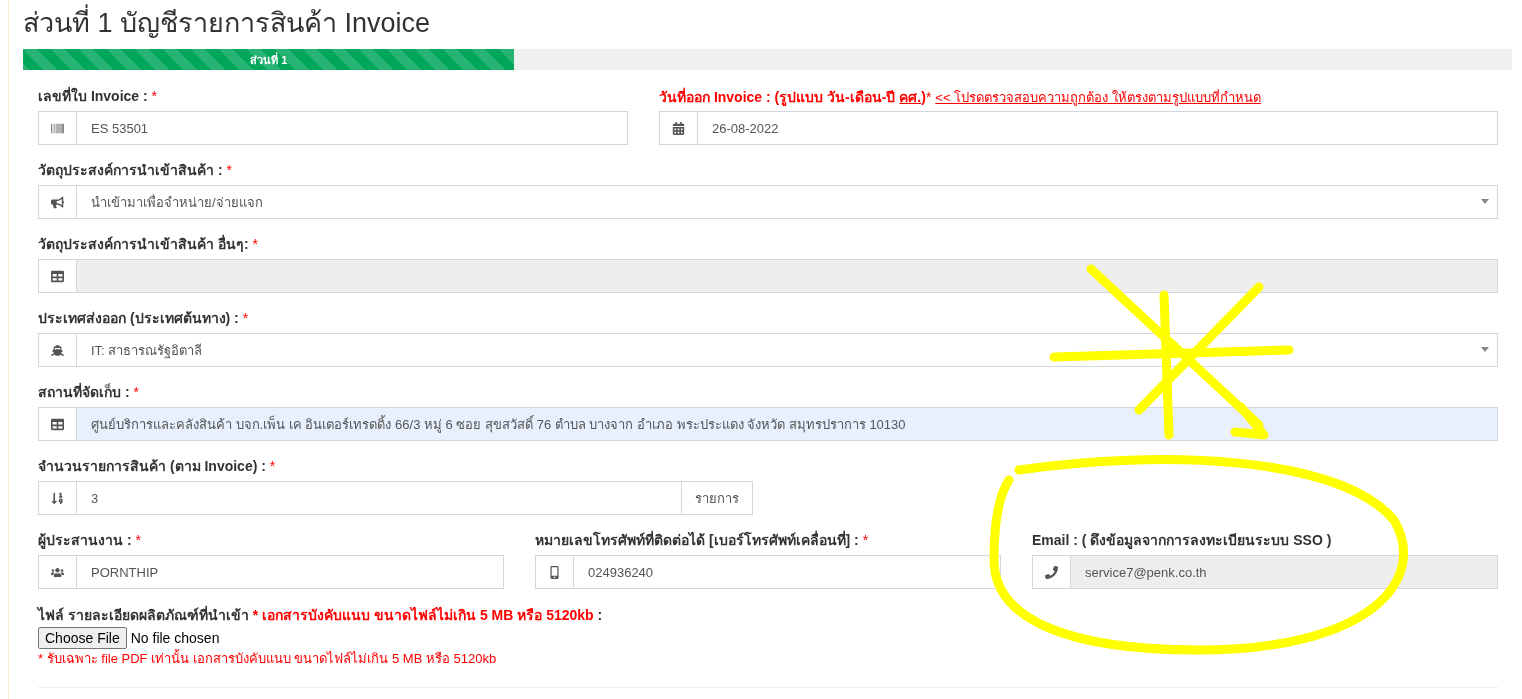 Image resolution: width=1522 pixels, height=699 pixels. Describe the element at coordinates (57, 350) in the screenshot. I see `ship-icon` at that location.